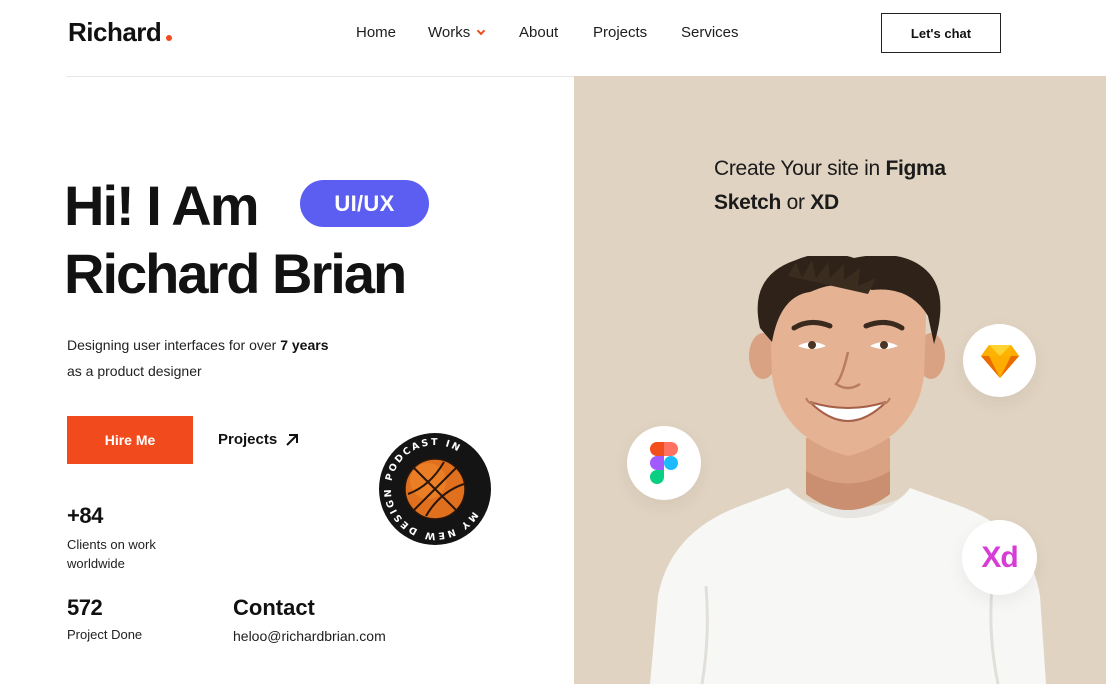 This screenshot has height=684, width=1106. What do you see at coordinates (830, 186) in the screenshot?
I see `tools-tagline: Create Your site in Figma Sketch or XD` at bounding box center [830, 186].